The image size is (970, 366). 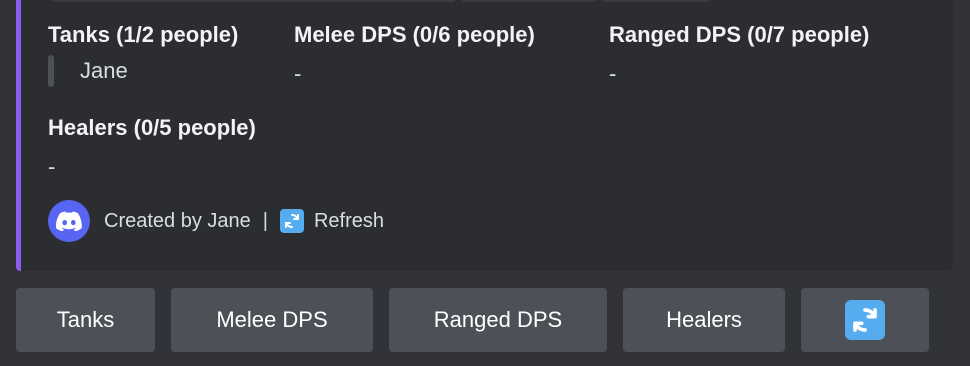 What do you see at coordinates (143, 71) in the screenshot?
I see `field-value-tanks: Jane` at bounding box center [143, 71].